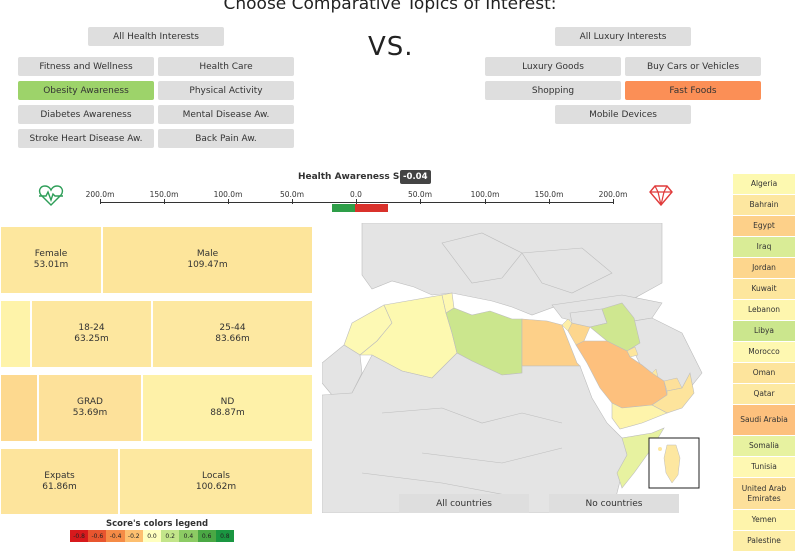 This screenshot has width=795, height=557. What do you see at coordinates (661, 197) in the screenshot?
I see `diamond-icon` at bounding box center [661, 197].